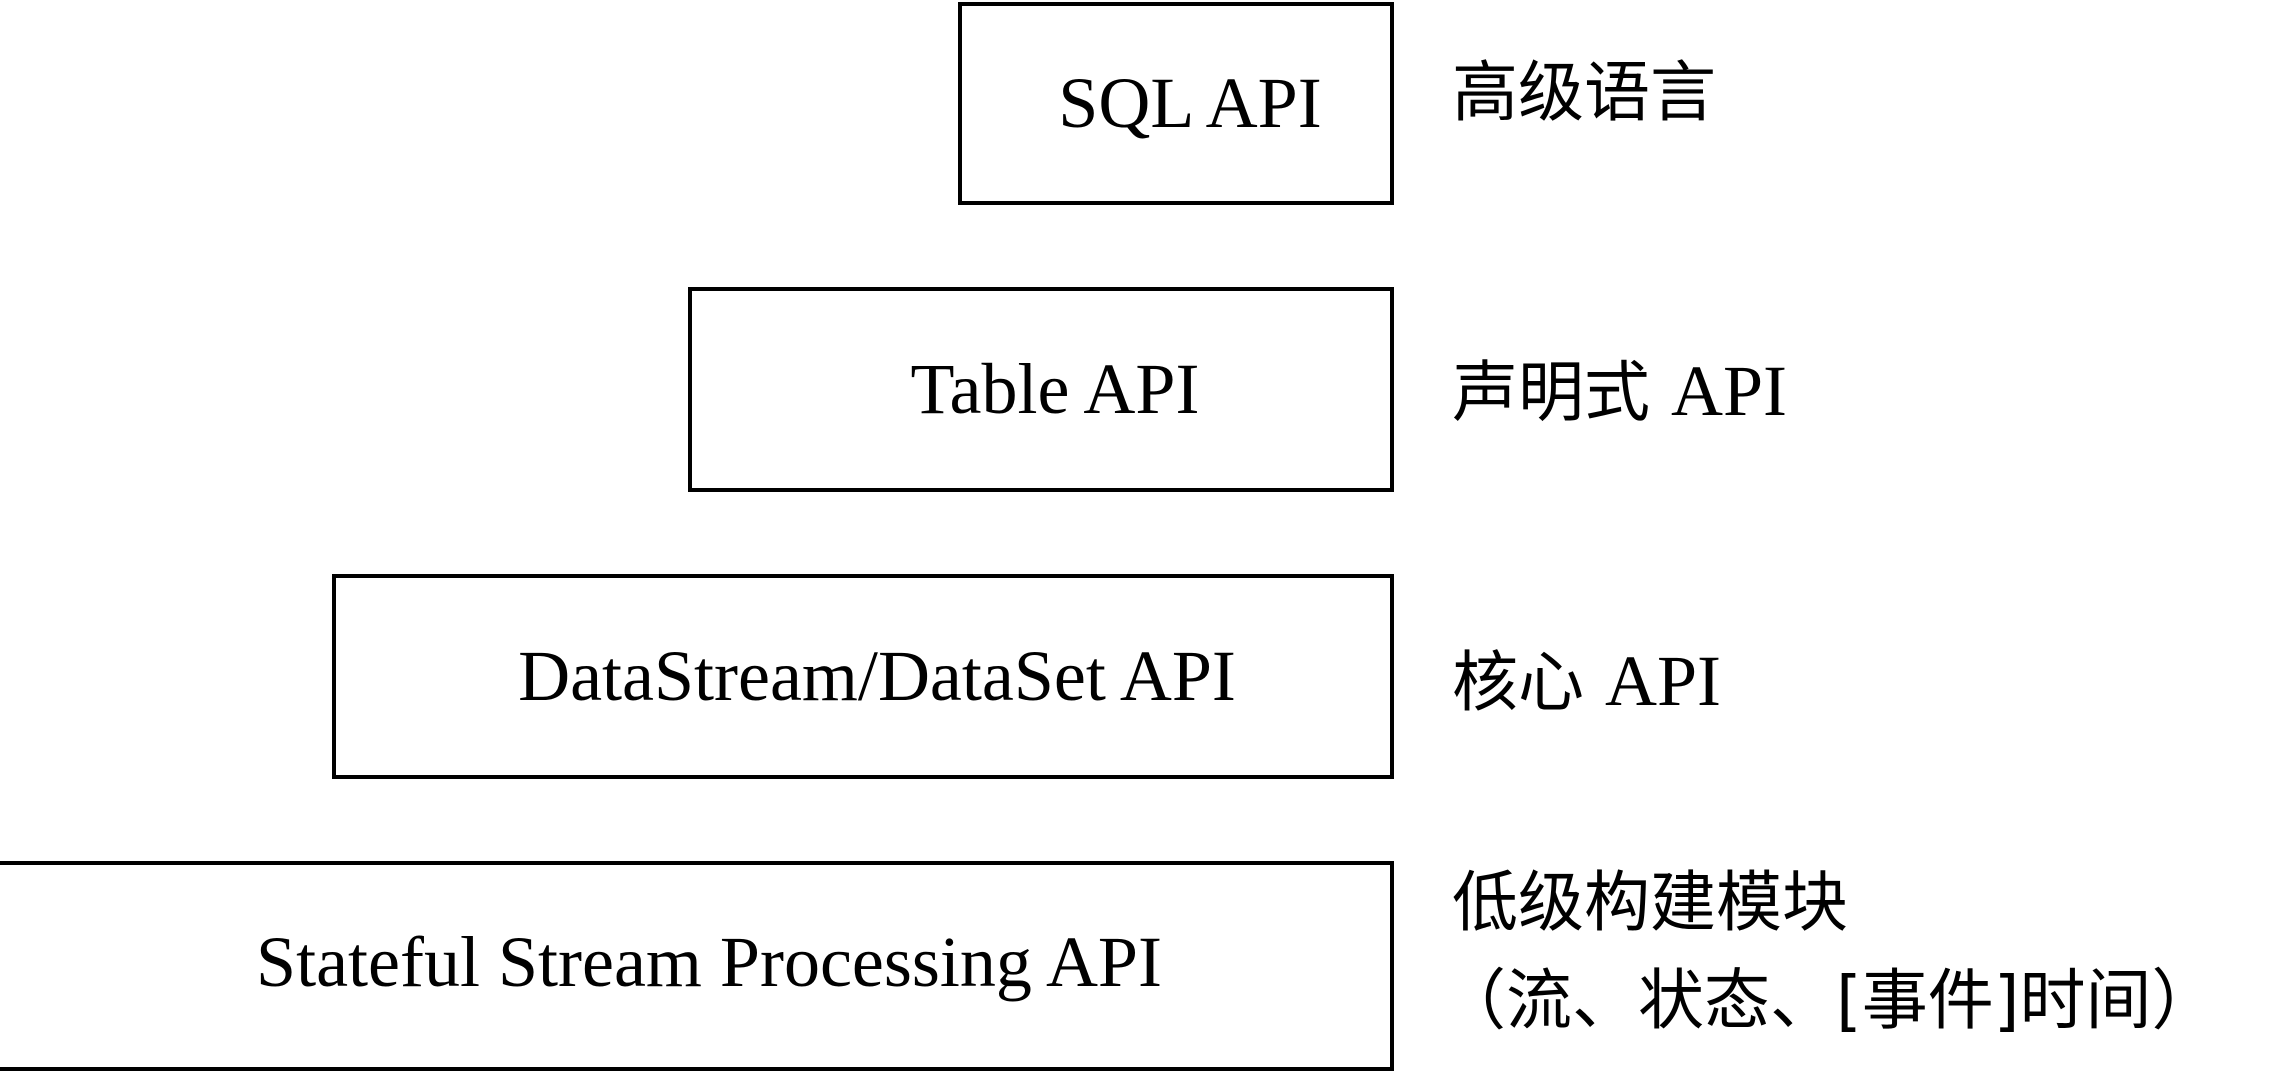  I want to click on layer-description-text: 高级语言, so click(1584, 92).